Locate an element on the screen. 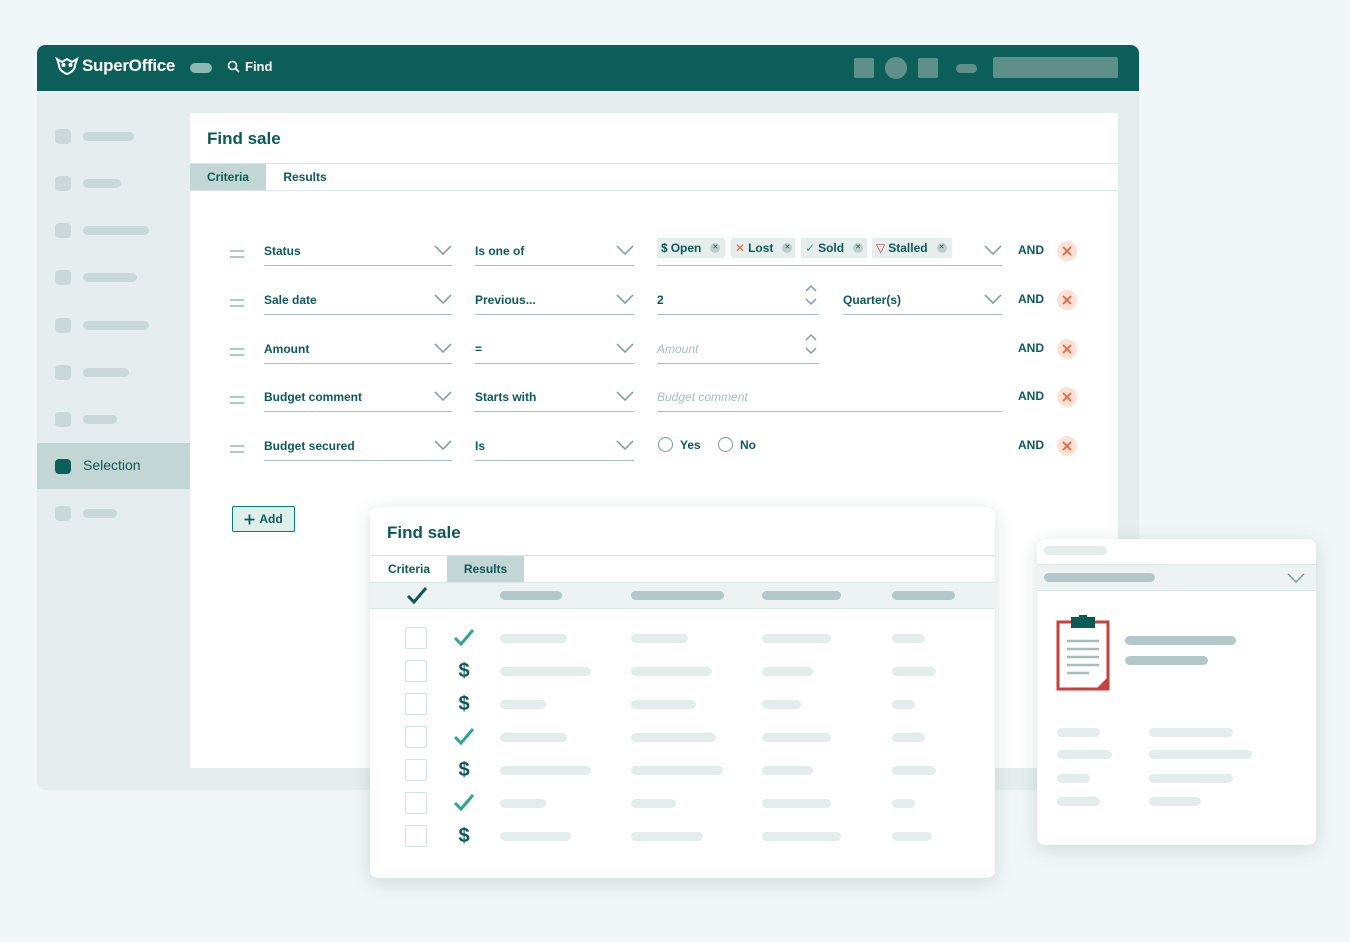 This screenshot has width=1350, height=942. detail-breadcrumb is located at coordinates (1075, 550).